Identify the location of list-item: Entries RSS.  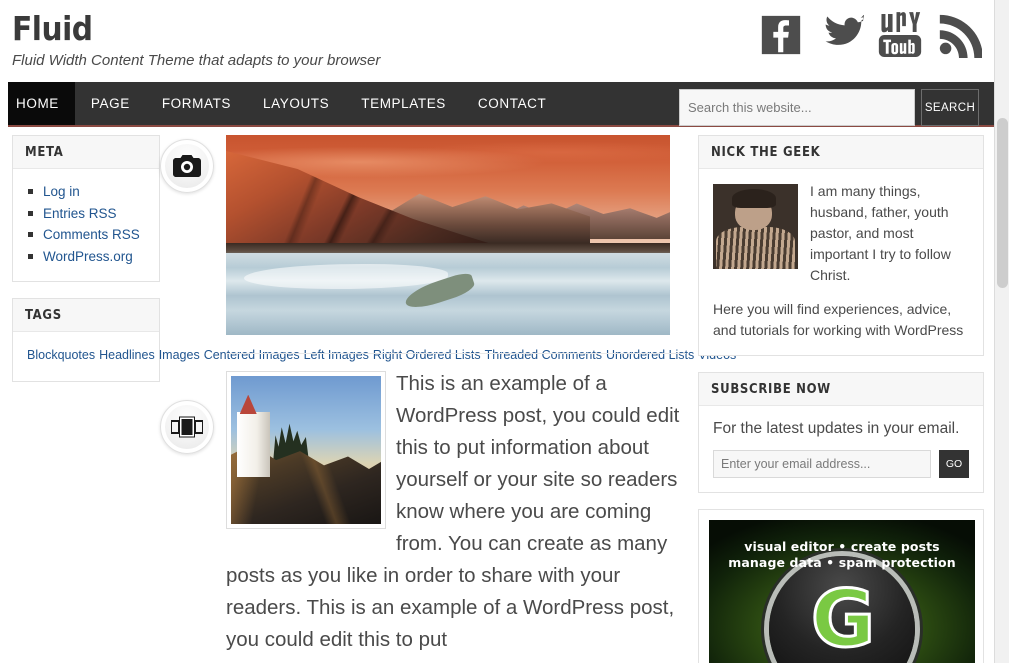
(86, 214).